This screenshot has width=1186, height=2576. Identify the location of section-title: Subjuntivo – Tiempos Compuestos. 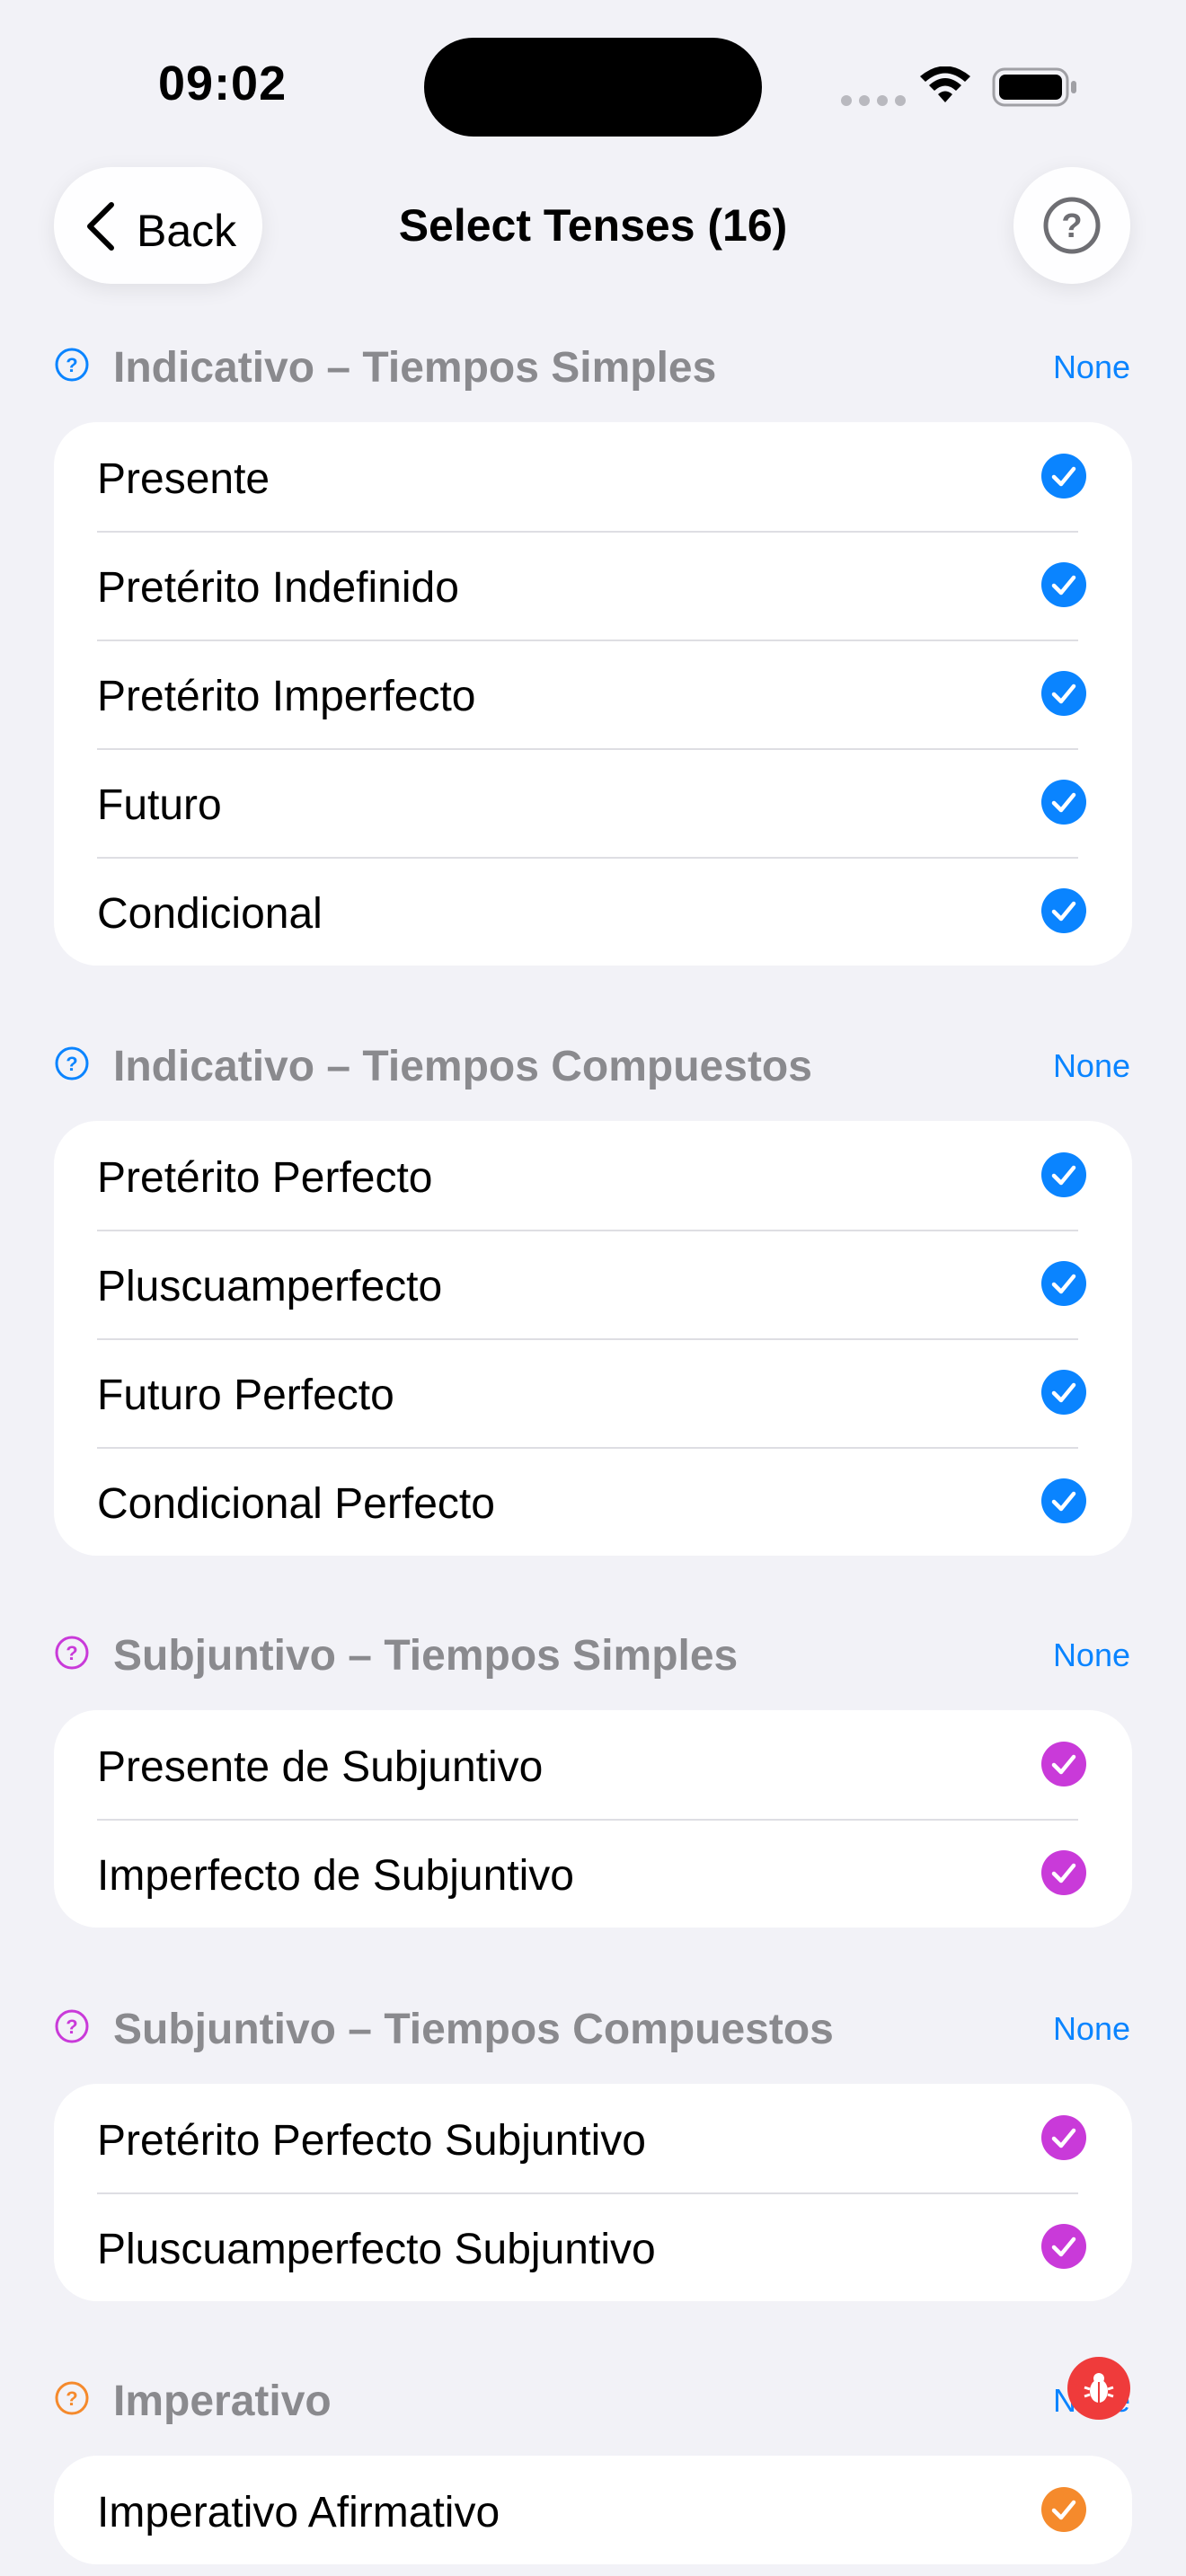
(473, 2029).